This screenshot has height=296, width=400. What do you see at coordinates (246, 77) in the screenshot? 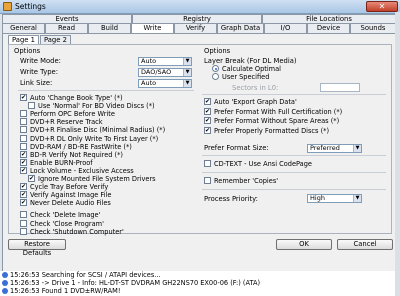
I see `user-specified-label: User Specified` at bounding box center [246, 77].